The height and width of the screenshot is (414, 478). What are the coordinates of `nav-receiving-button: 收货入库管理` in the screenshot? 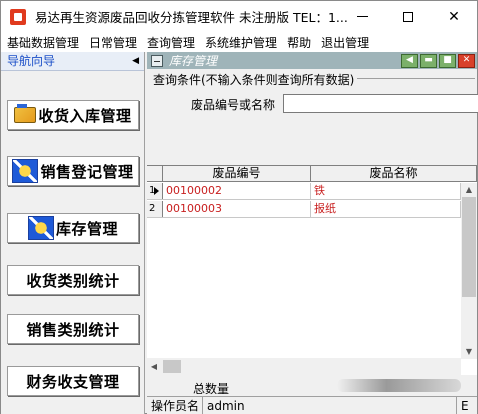 It's located at (73, 115).